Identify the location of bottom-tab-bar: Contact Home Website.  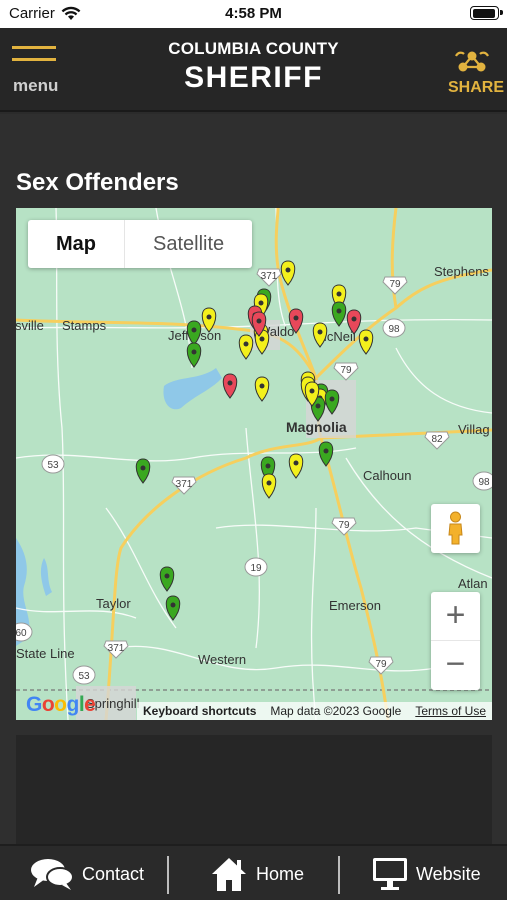
(253, 872).